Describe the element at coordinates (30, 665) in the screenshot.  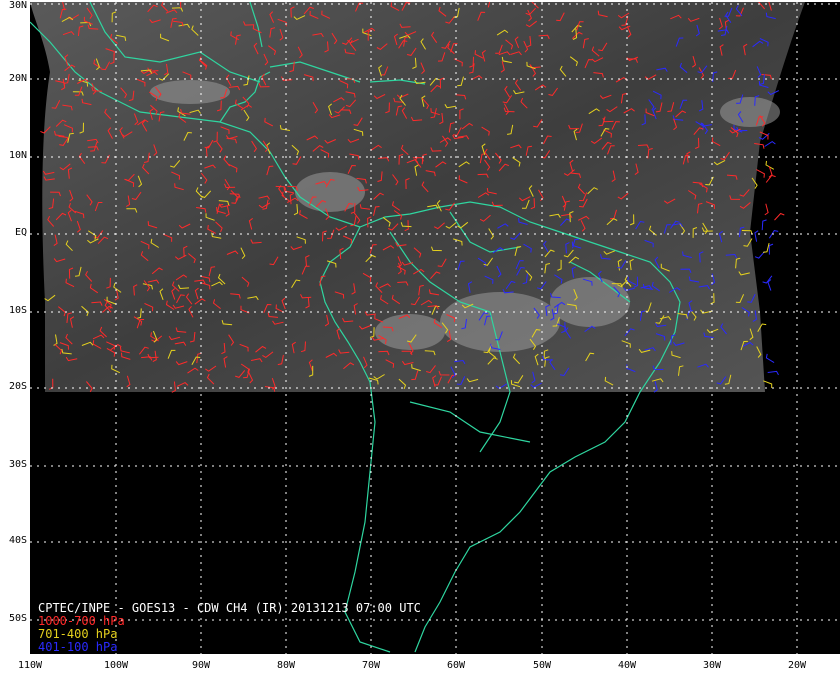
I see `lon-label-110w: 110W` at that location.